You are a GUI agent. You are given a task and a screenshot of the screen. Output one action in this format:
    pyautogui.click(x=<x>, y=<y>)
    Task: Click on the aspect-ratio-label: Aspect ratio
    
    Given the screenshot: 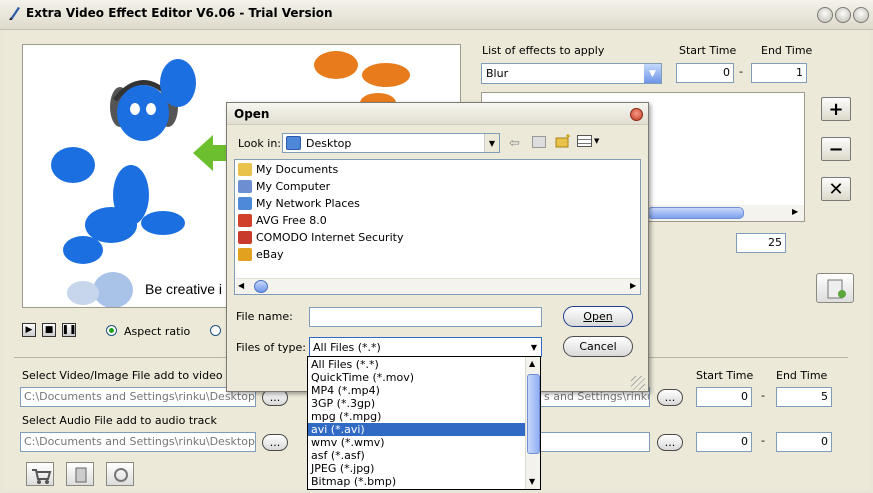 What is the action you would take?
    pyautogui.click(x=157, y=331)
    